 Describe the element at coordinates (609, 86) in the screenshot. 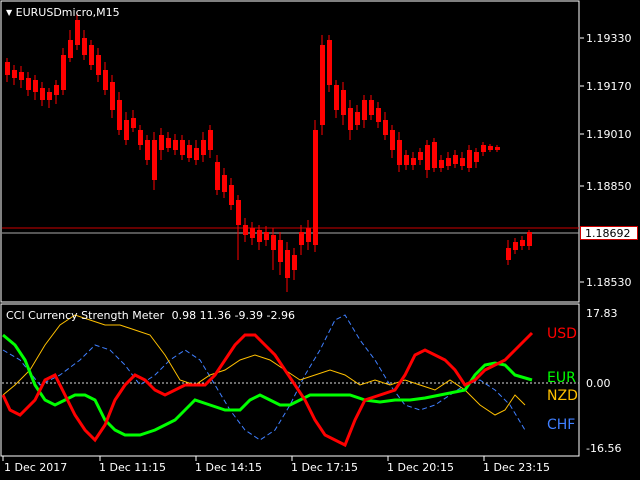

I see `price-level-label: 1.19170` at that location.